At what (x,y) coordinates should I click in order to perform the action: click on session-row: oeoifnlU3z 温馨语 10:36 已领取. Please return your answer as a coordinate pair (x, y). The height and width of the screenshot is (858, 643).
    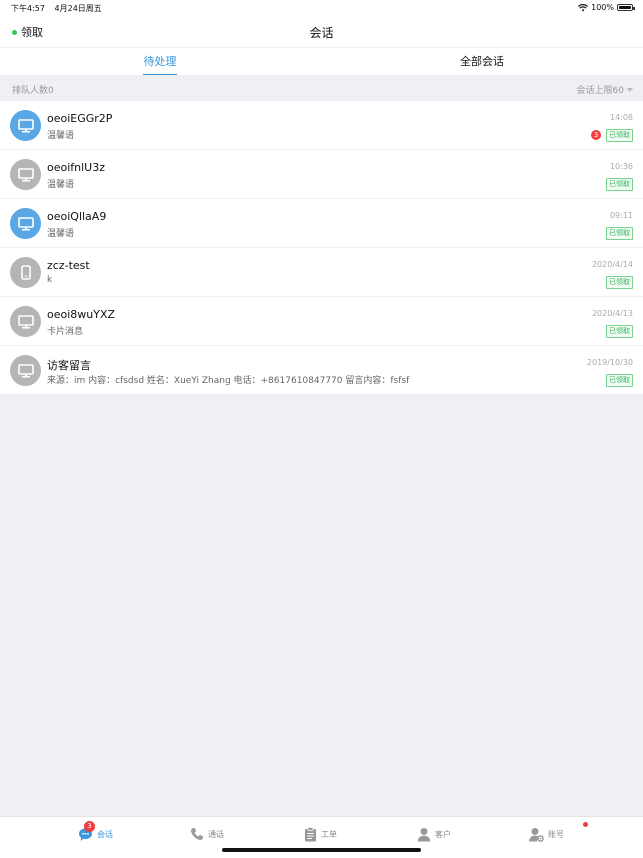
    Looking at the image, I should click on (321, 174).